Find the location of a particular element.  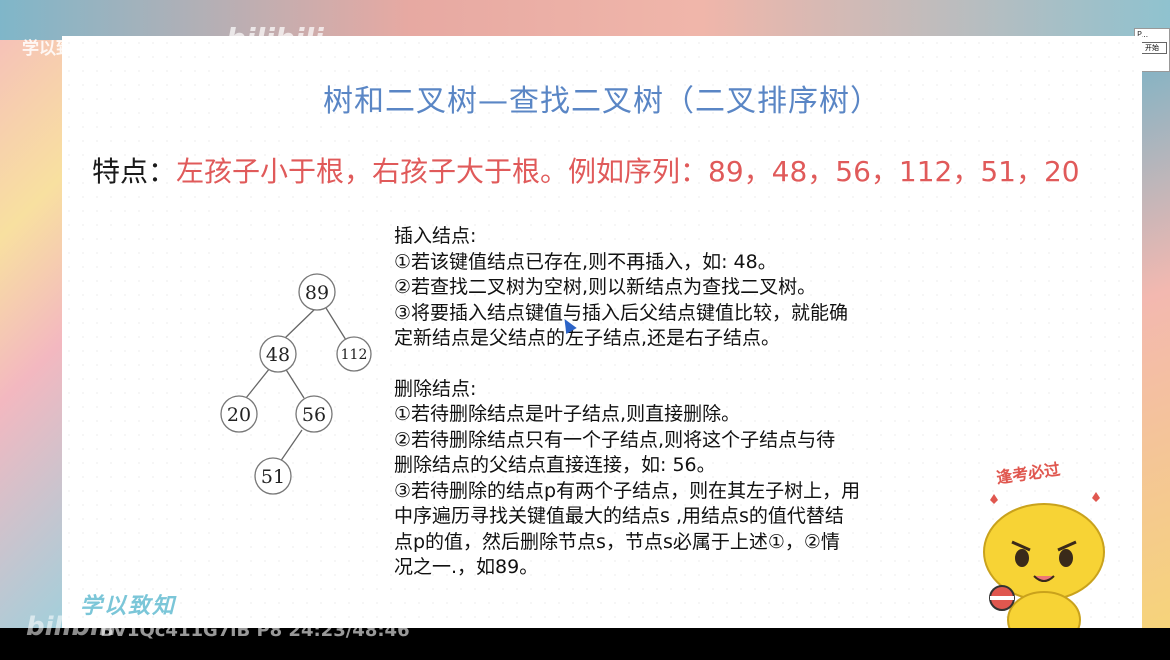

delete-line: 况之一.，如89。 is located at coordinates (466, 567).